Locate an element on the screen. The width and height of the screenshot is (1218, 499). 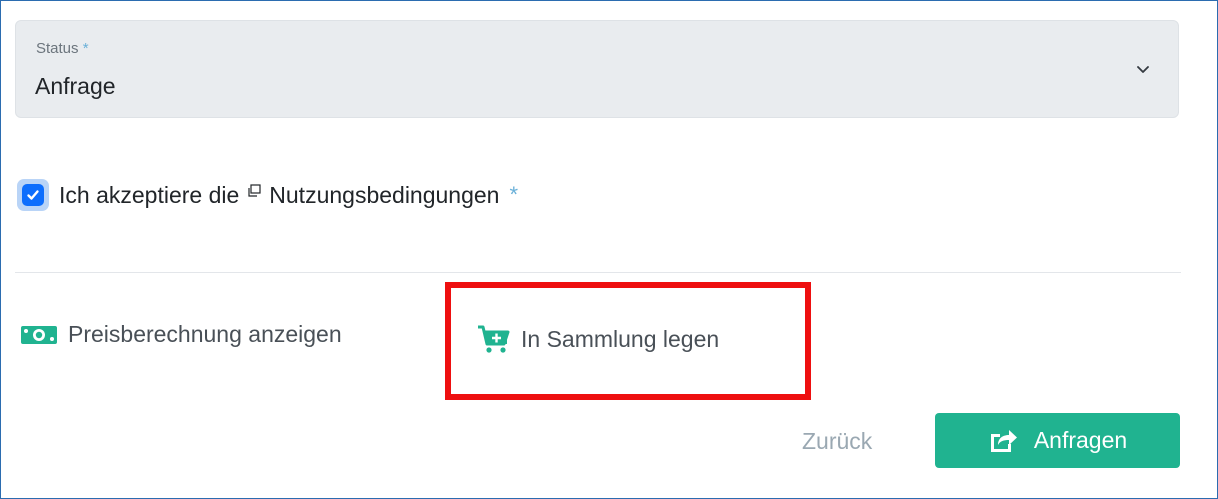
share-square-icon is located at coordinates (1003, 441).